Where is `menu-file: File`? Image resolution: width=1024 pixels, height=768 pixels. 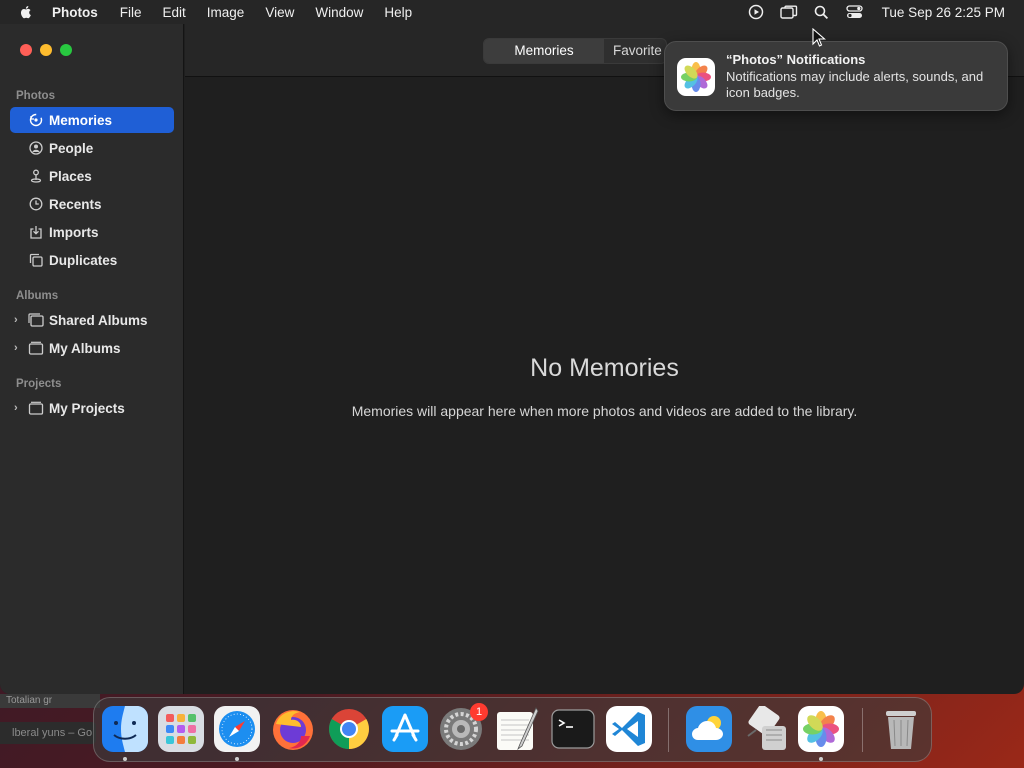 menu-file: File is located at coordinates (131, 12).